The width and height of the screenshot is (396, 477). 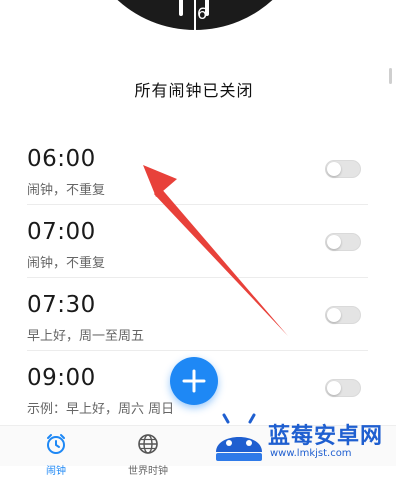 I want to click on plus-icon, so click(x=194, y=381).